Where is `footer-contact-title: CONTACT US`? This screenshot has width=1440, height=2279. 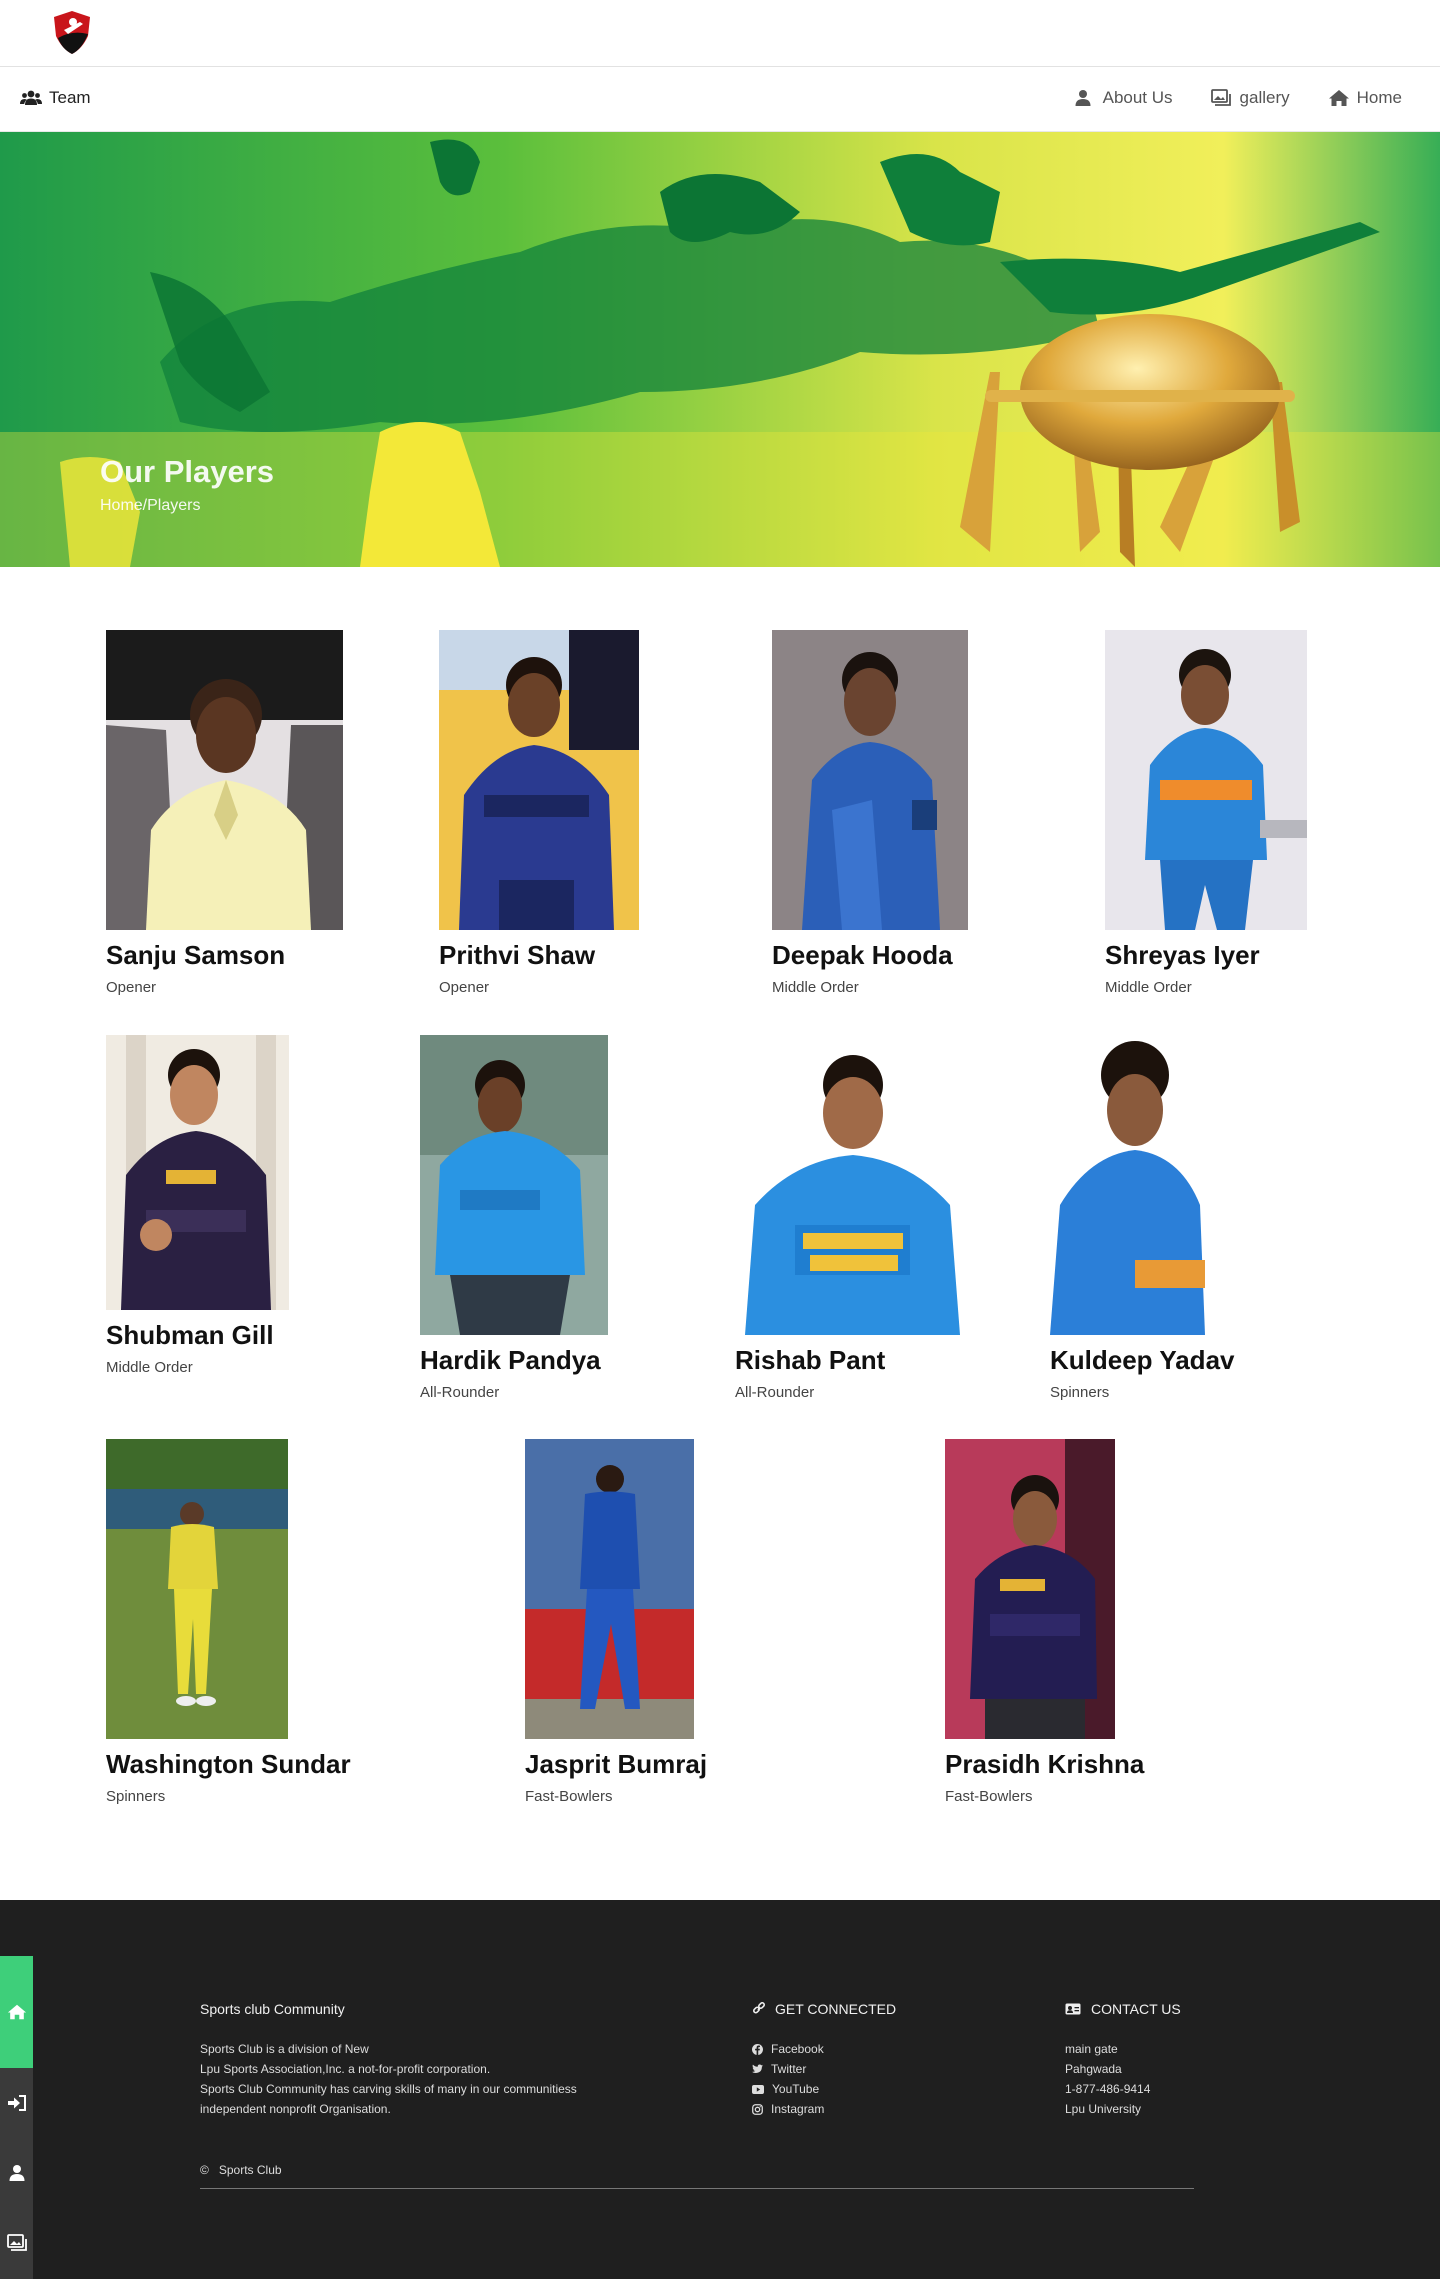 footer-contact-title: CONTACT US is located at coordinates (1136, 2009).